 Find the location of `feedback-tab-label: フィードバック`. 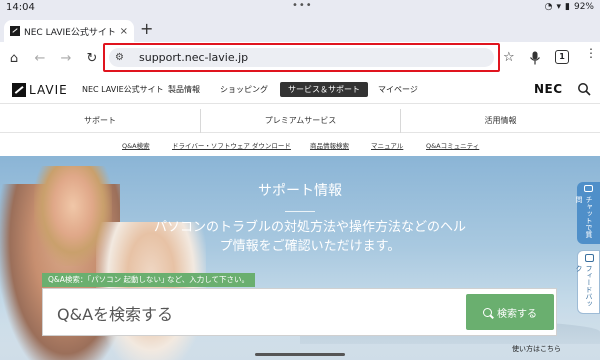

feedback-tab-label: フィードバック is located at coordinates (584, 286).